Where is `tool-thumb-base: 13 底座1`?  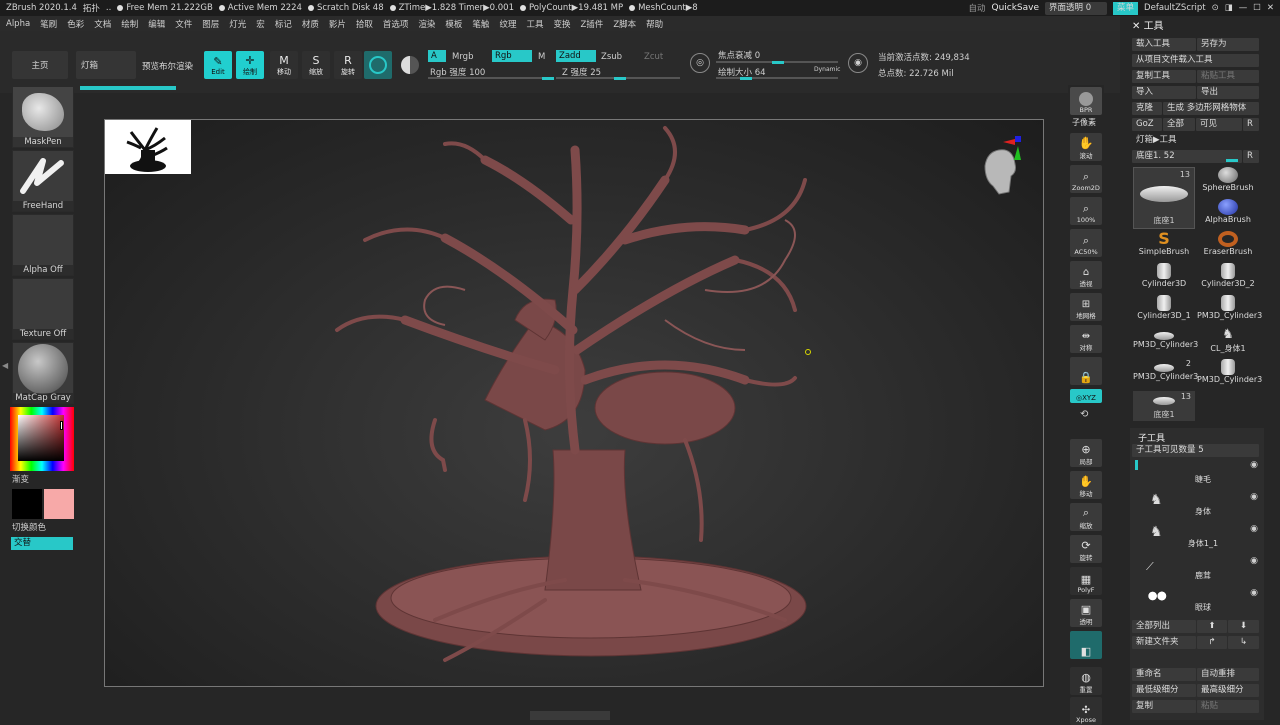
tool-thumb-base: 13 底座1 is located at coordinates (1164, 198).